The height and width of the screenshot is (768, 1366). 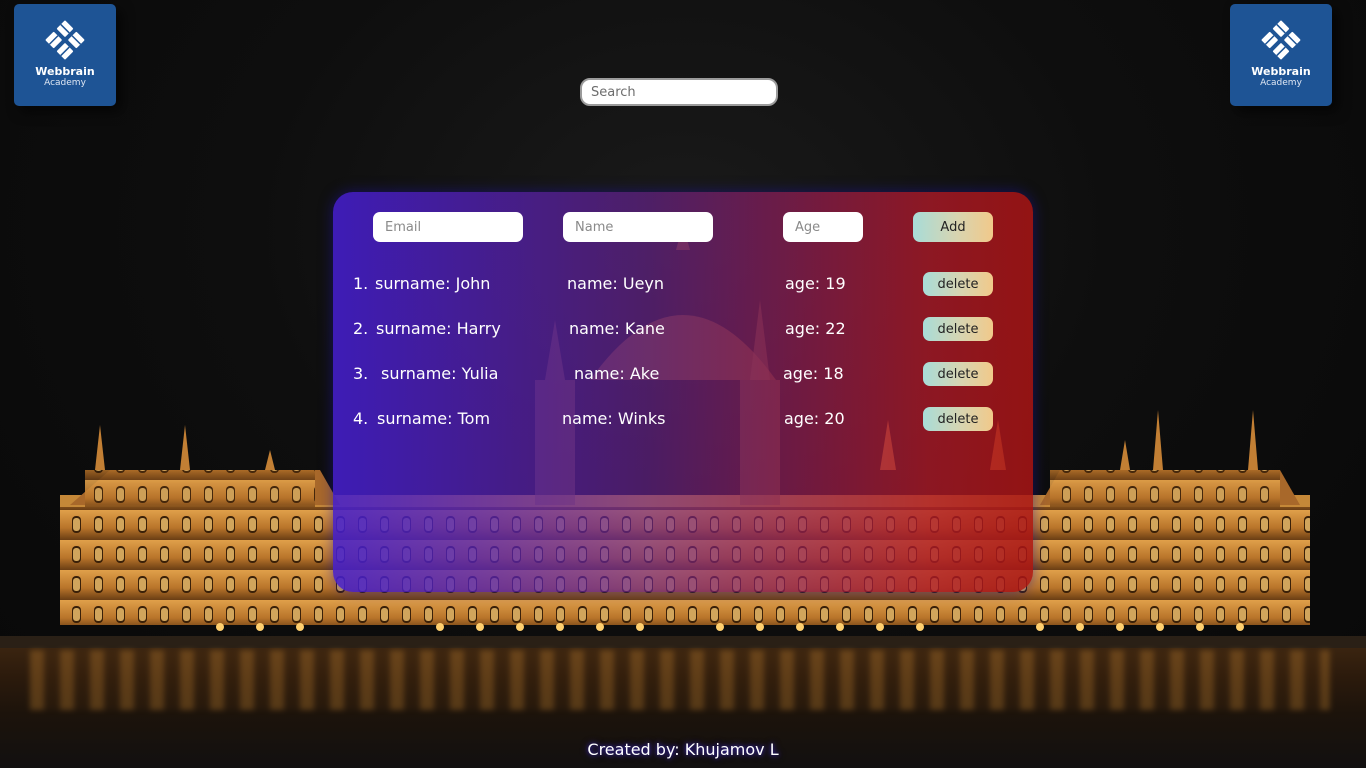 What do you see at coordinates (448, 227) in the screenshot?
I see `email-field` at bounding box center [448, 227].